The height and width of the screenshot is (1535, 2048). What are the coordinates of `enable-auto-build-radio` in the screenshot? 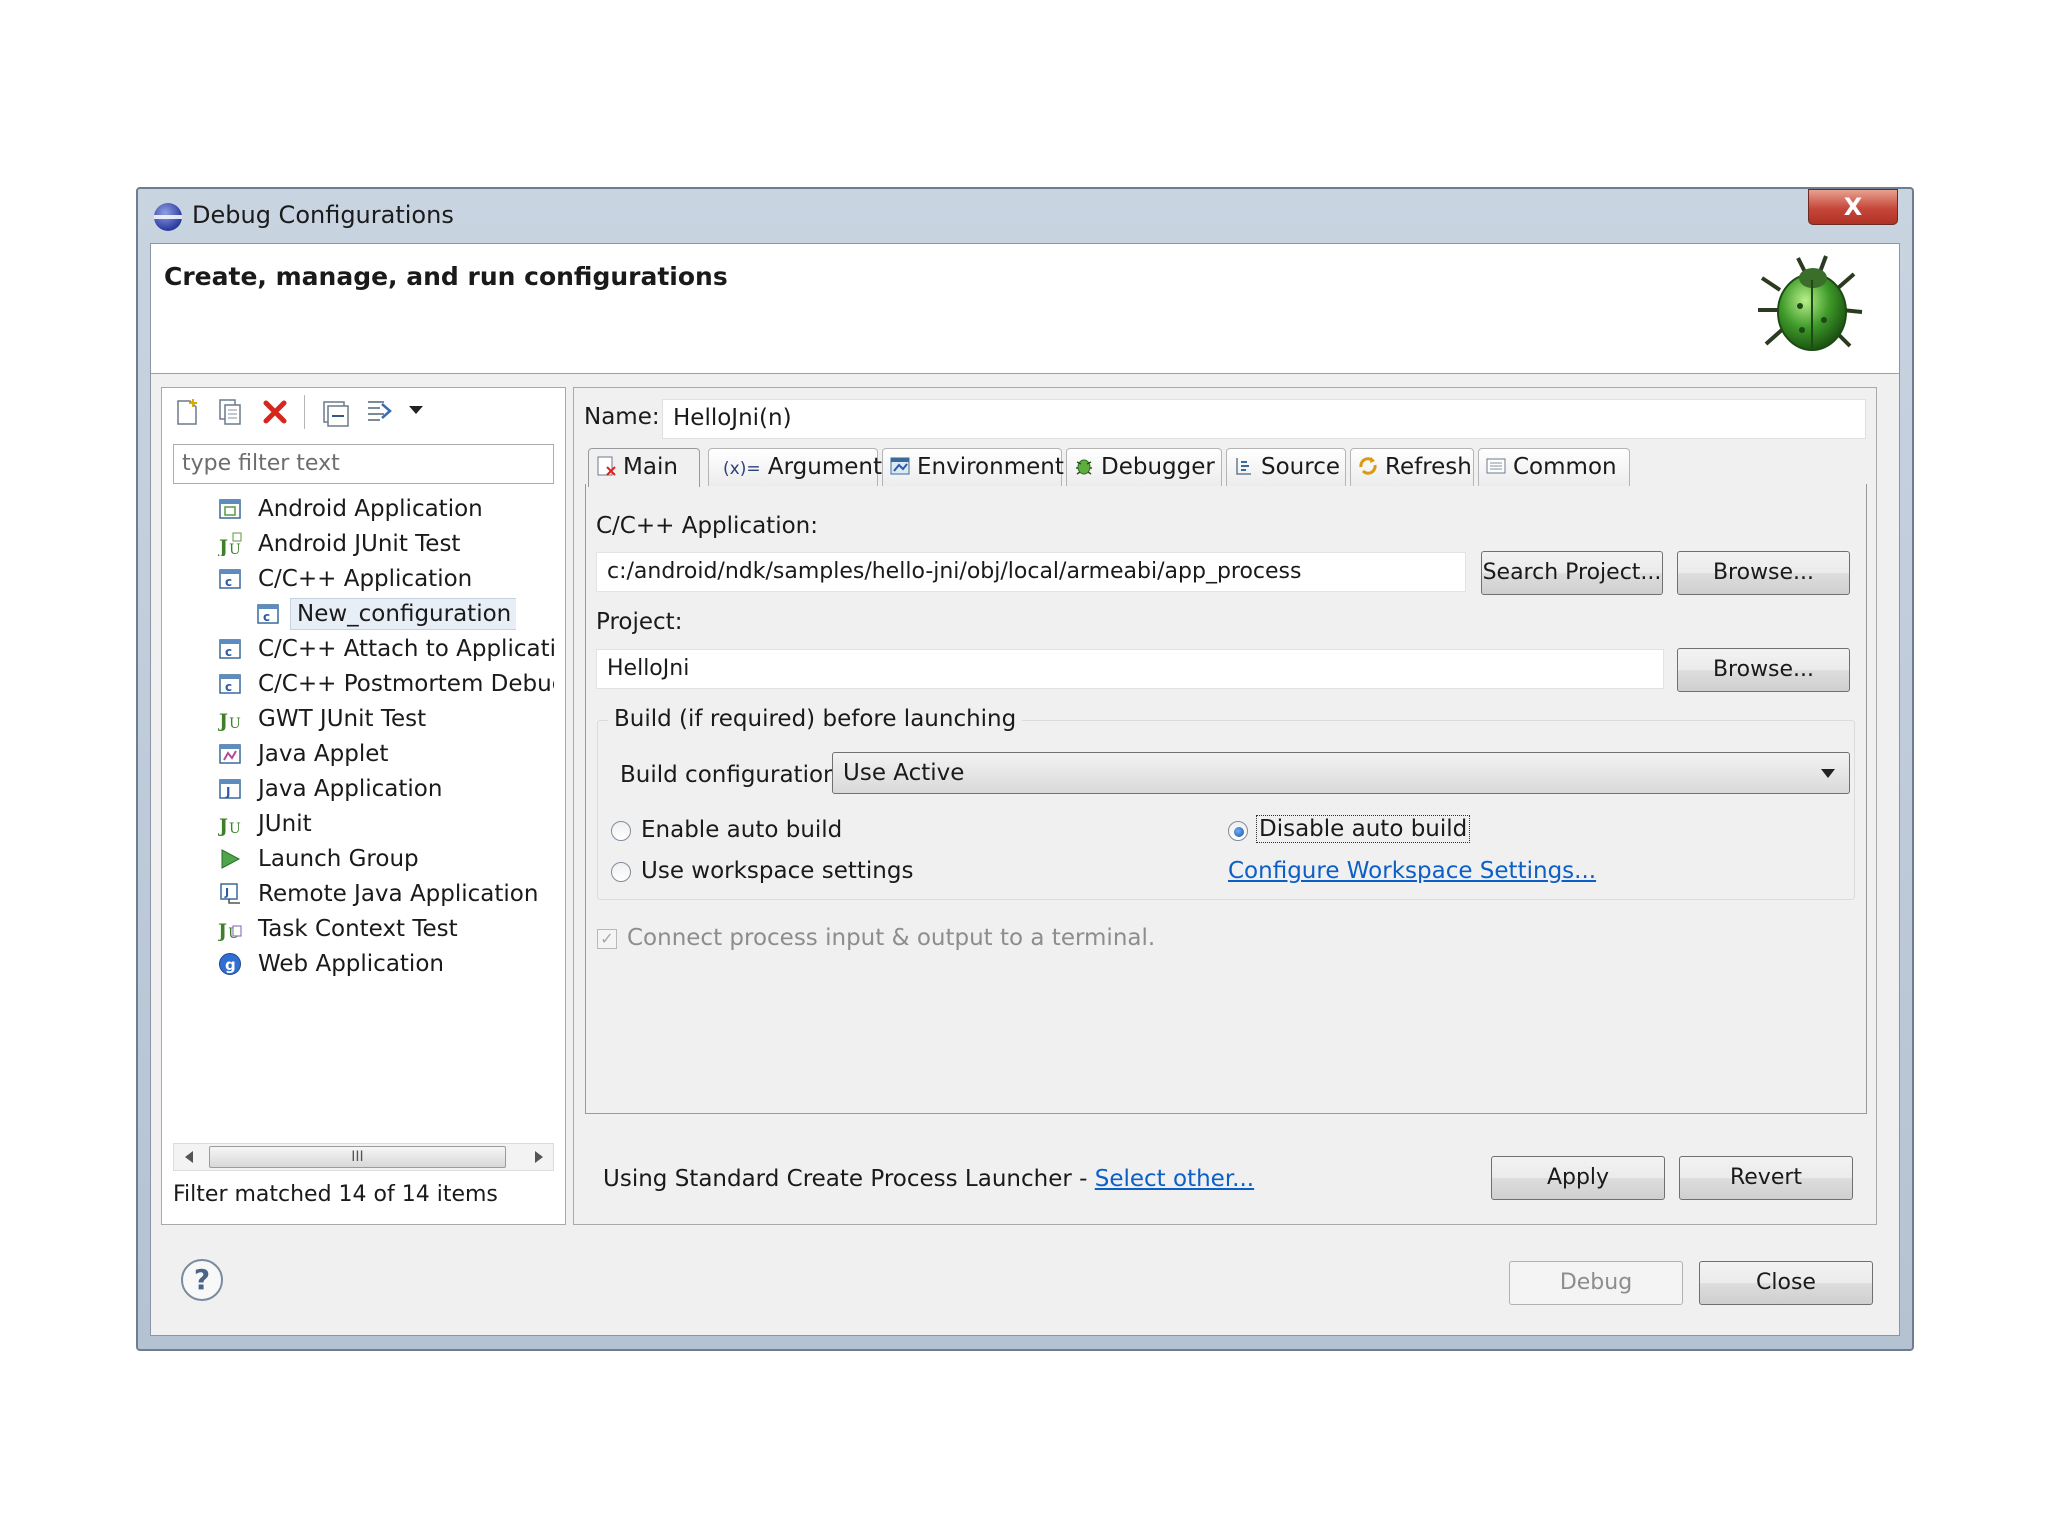 It's located at (621, 831).